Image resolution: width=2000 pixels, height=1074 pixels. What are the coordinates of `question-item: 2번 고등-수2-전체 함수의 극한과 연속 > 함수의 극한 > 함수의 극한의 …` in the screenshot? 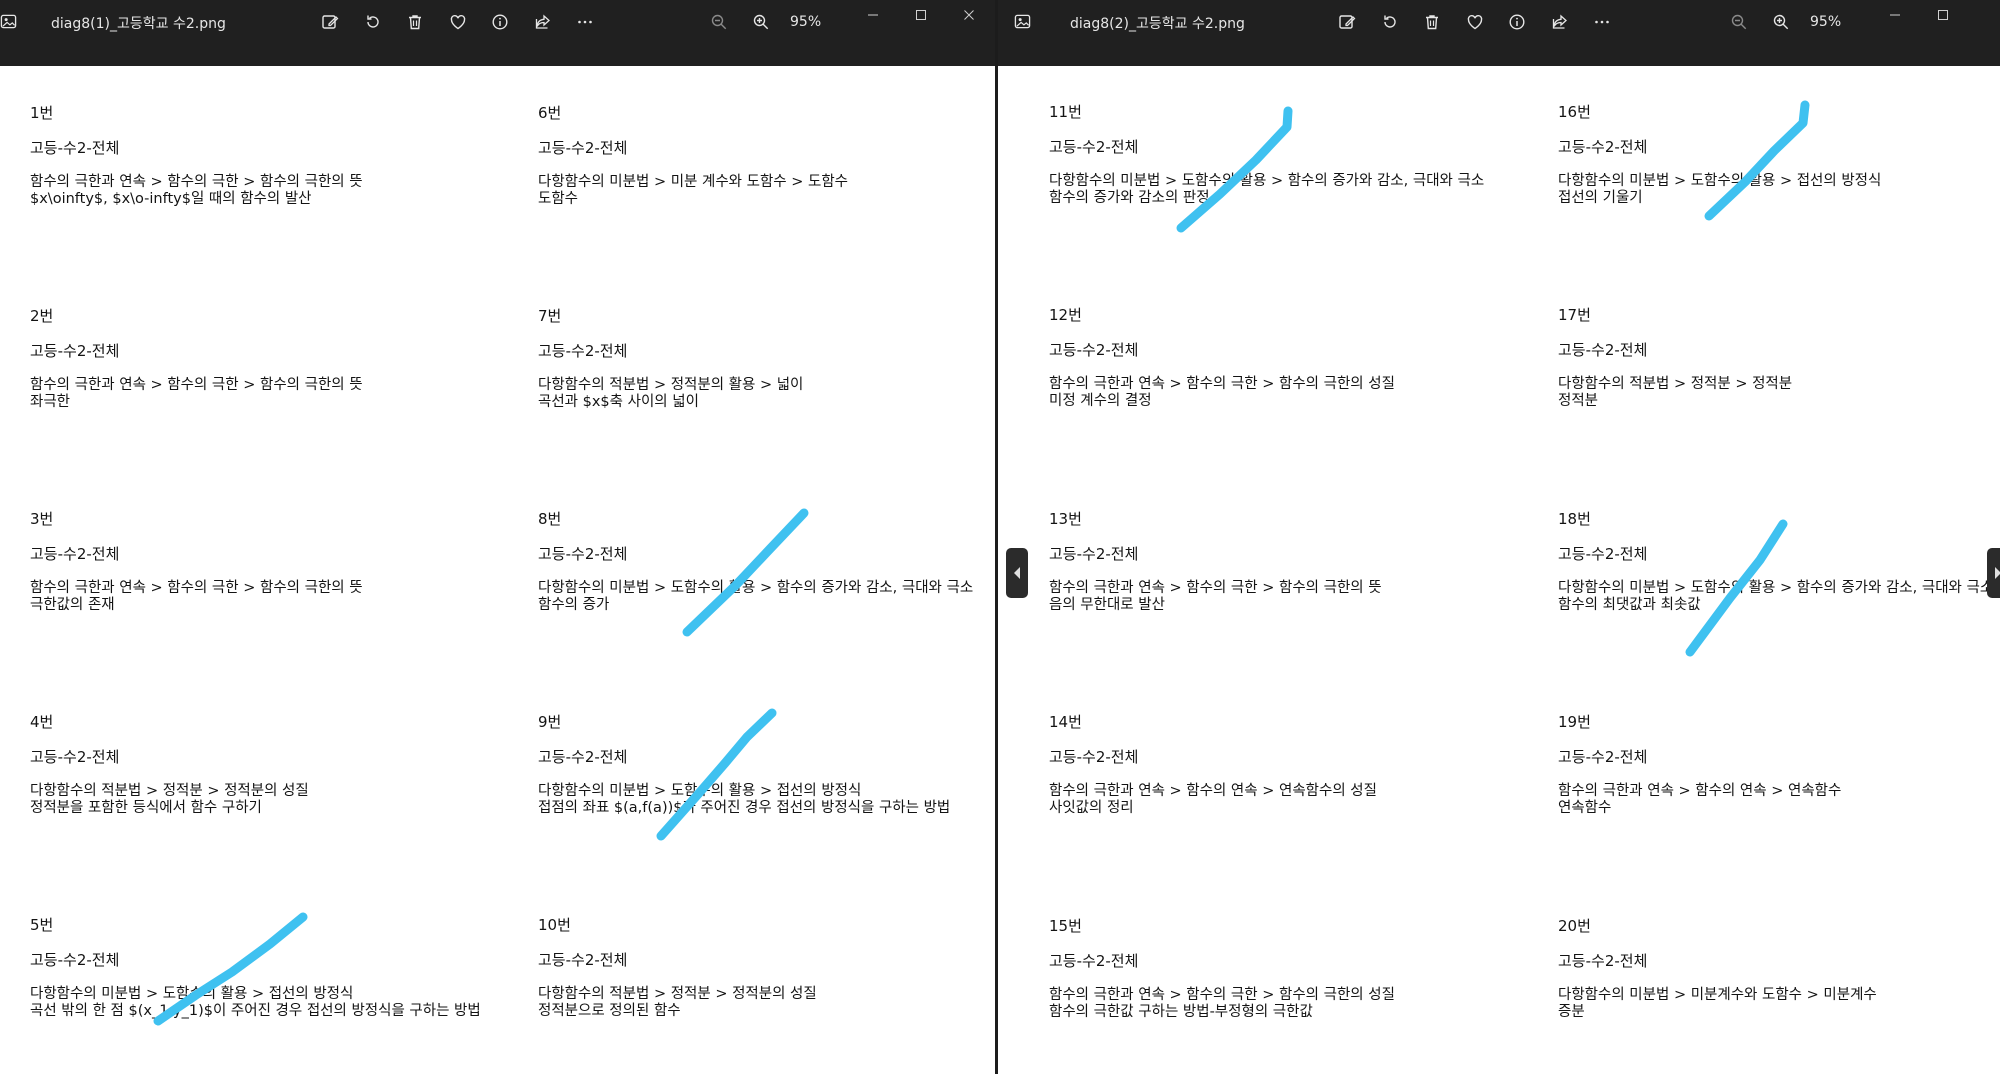 It's located at (196, 359).